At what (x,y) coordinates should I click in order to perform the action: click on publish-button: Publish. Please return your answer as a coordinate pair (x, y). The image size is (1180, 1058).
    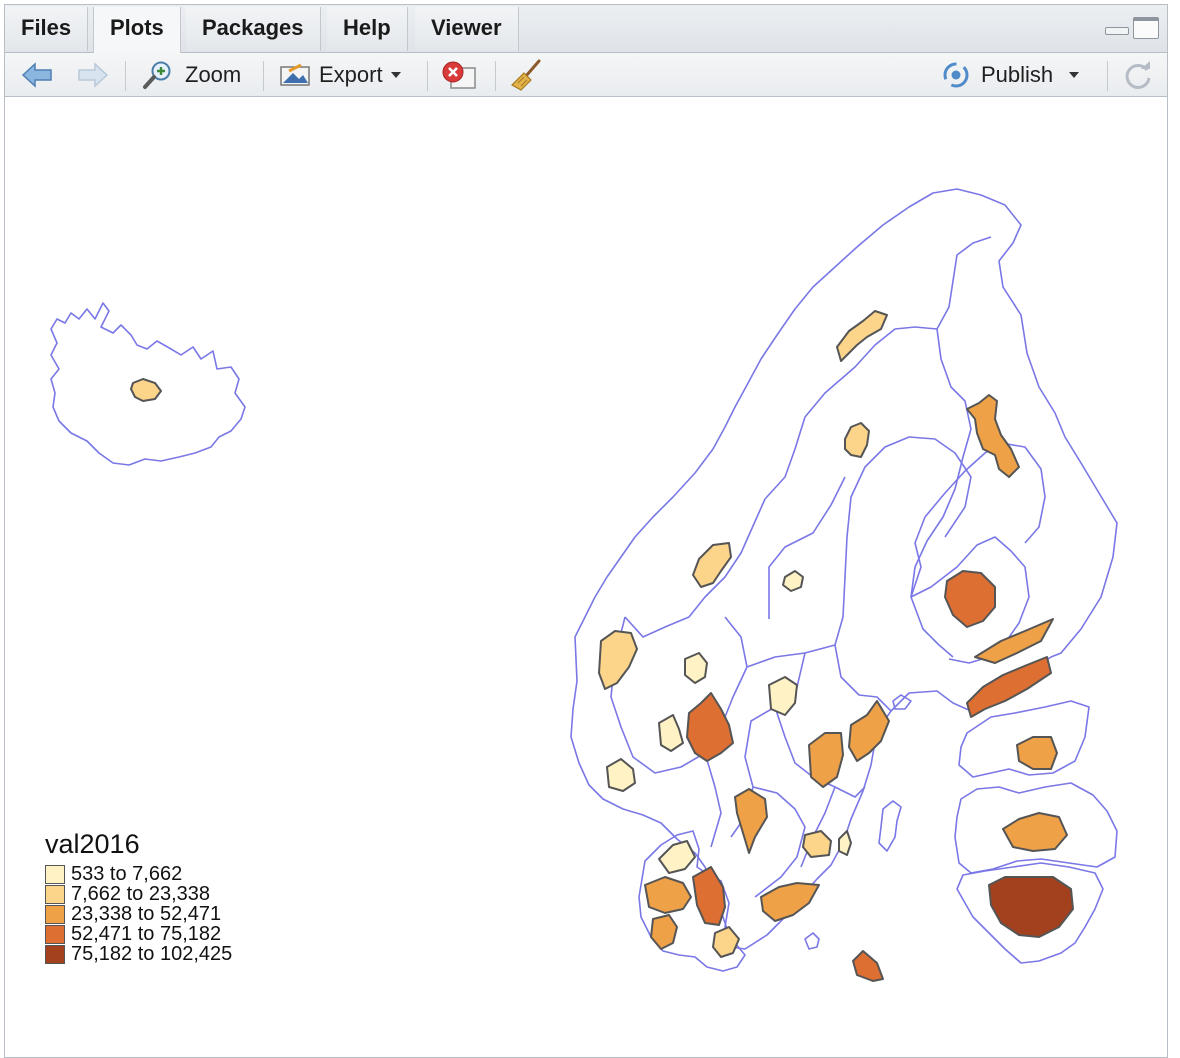
    Looking at the image, I should click on (1009, 75).